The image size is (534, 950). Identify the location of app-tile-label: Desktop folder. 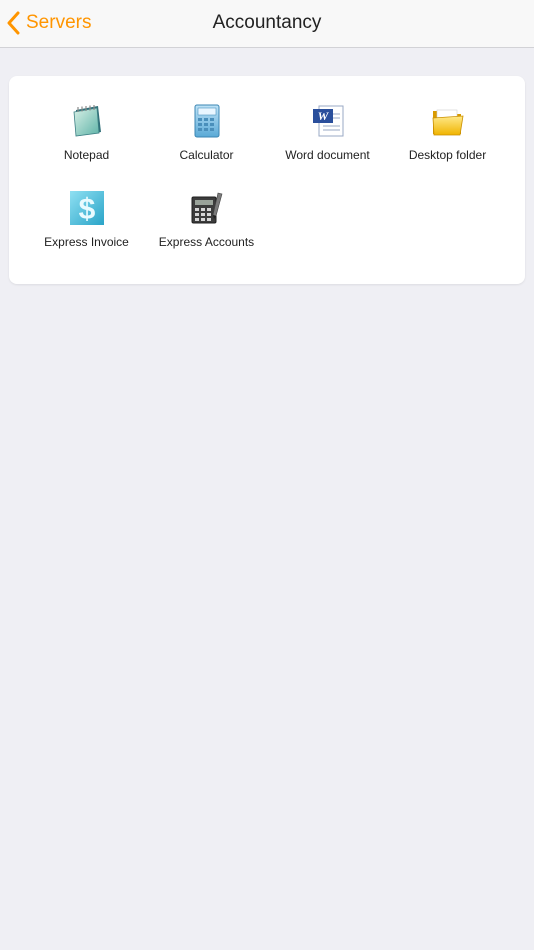
(447, 155).